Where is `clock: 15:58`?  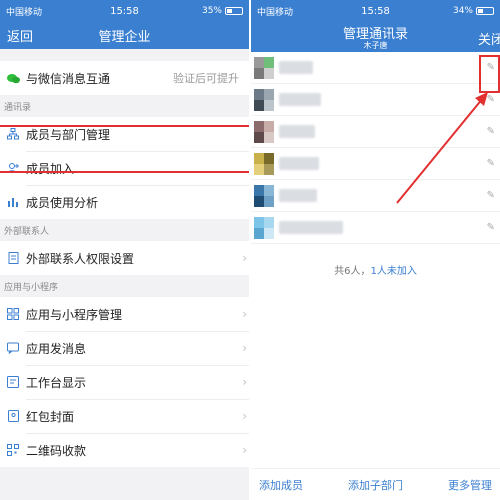
clock: 15:58 is located at coordinates (124, 11).